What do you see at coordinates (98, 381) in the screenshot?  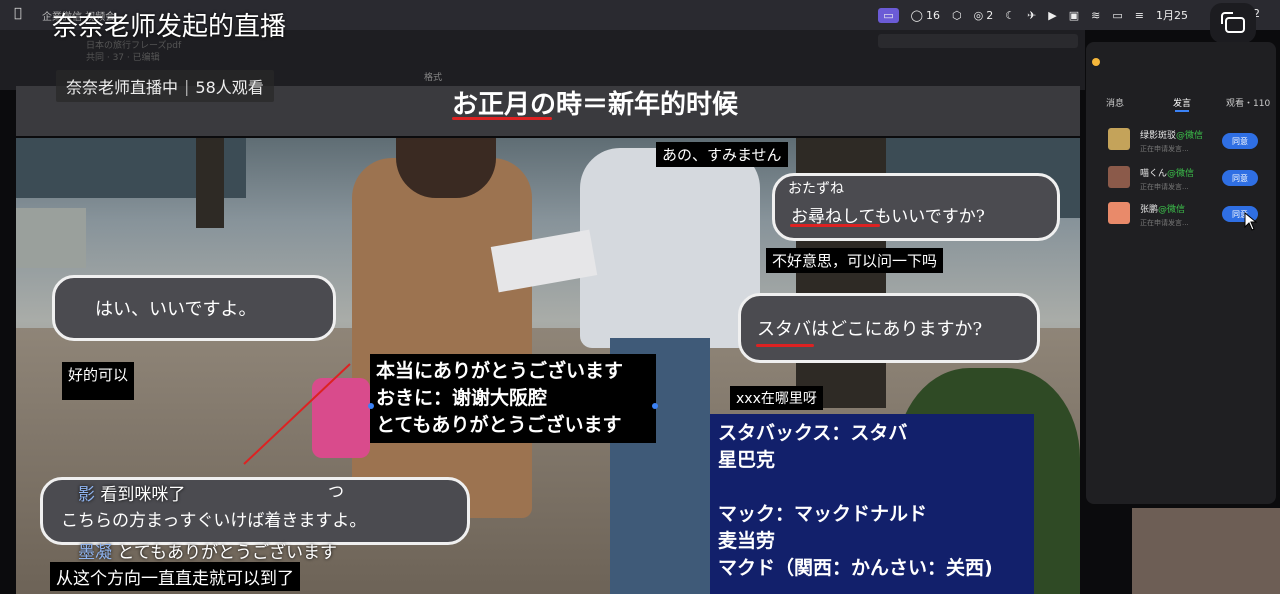 I see `caption-haode: 好的可以` at bounding box center [98, 381].